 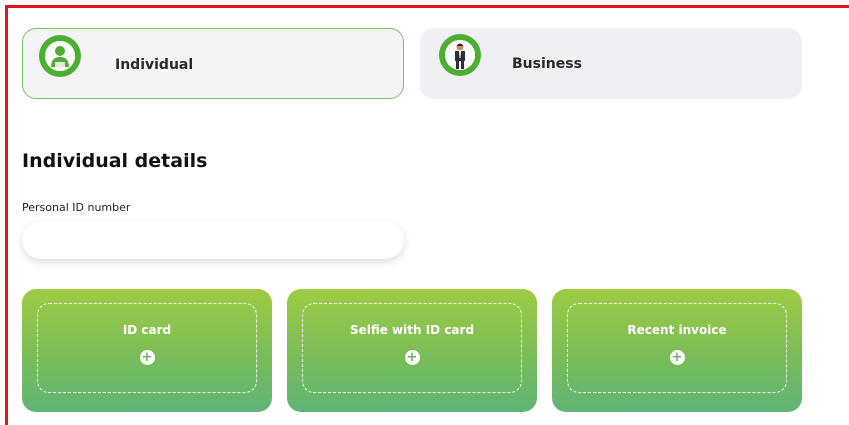 What do you see at coordinates (677, 330) in the screenshot?
I see `upload-label: Recent invoice` at bounding box center [677, 330].